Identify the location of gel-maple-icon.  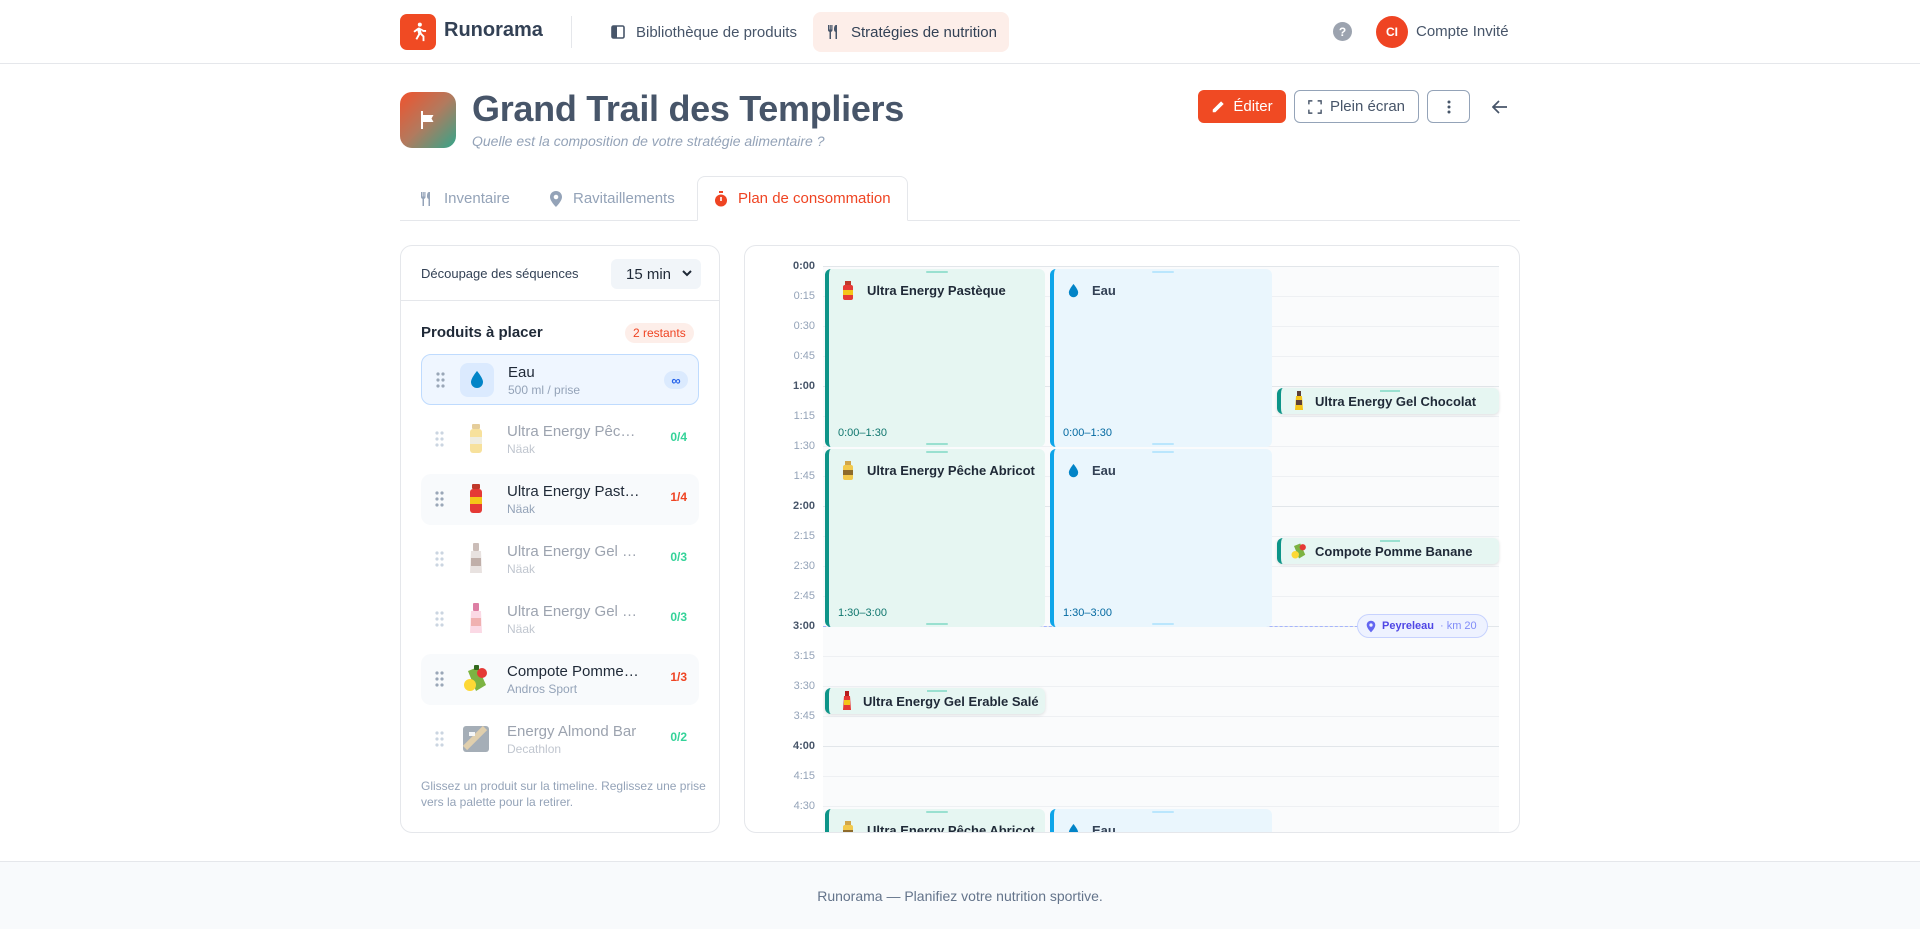
(847, 701).